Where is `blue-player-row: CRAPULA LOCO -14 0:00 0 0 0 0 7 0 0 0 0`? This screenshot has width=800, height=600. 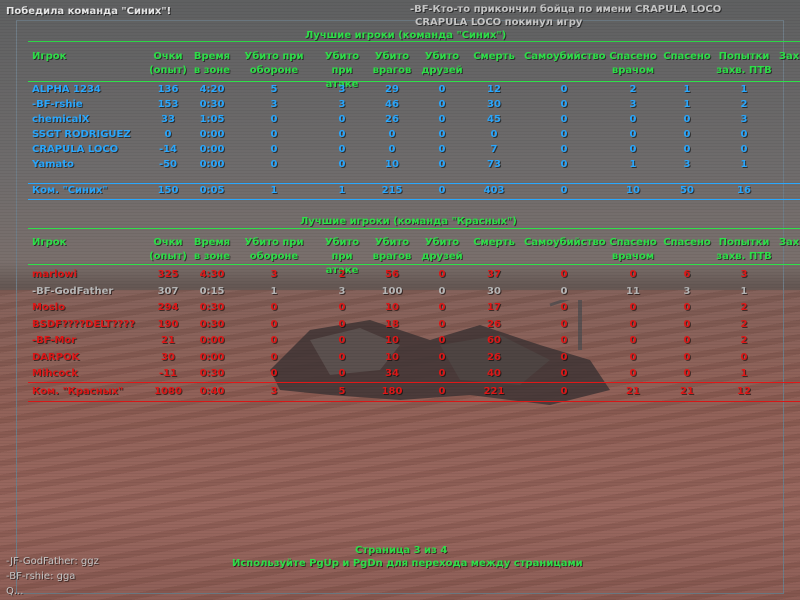
blue-player-row: CRAPULA LOCO -14 0:00 0 0 0 0 7 0 0 0 0 is located at coordinates (414, 150).